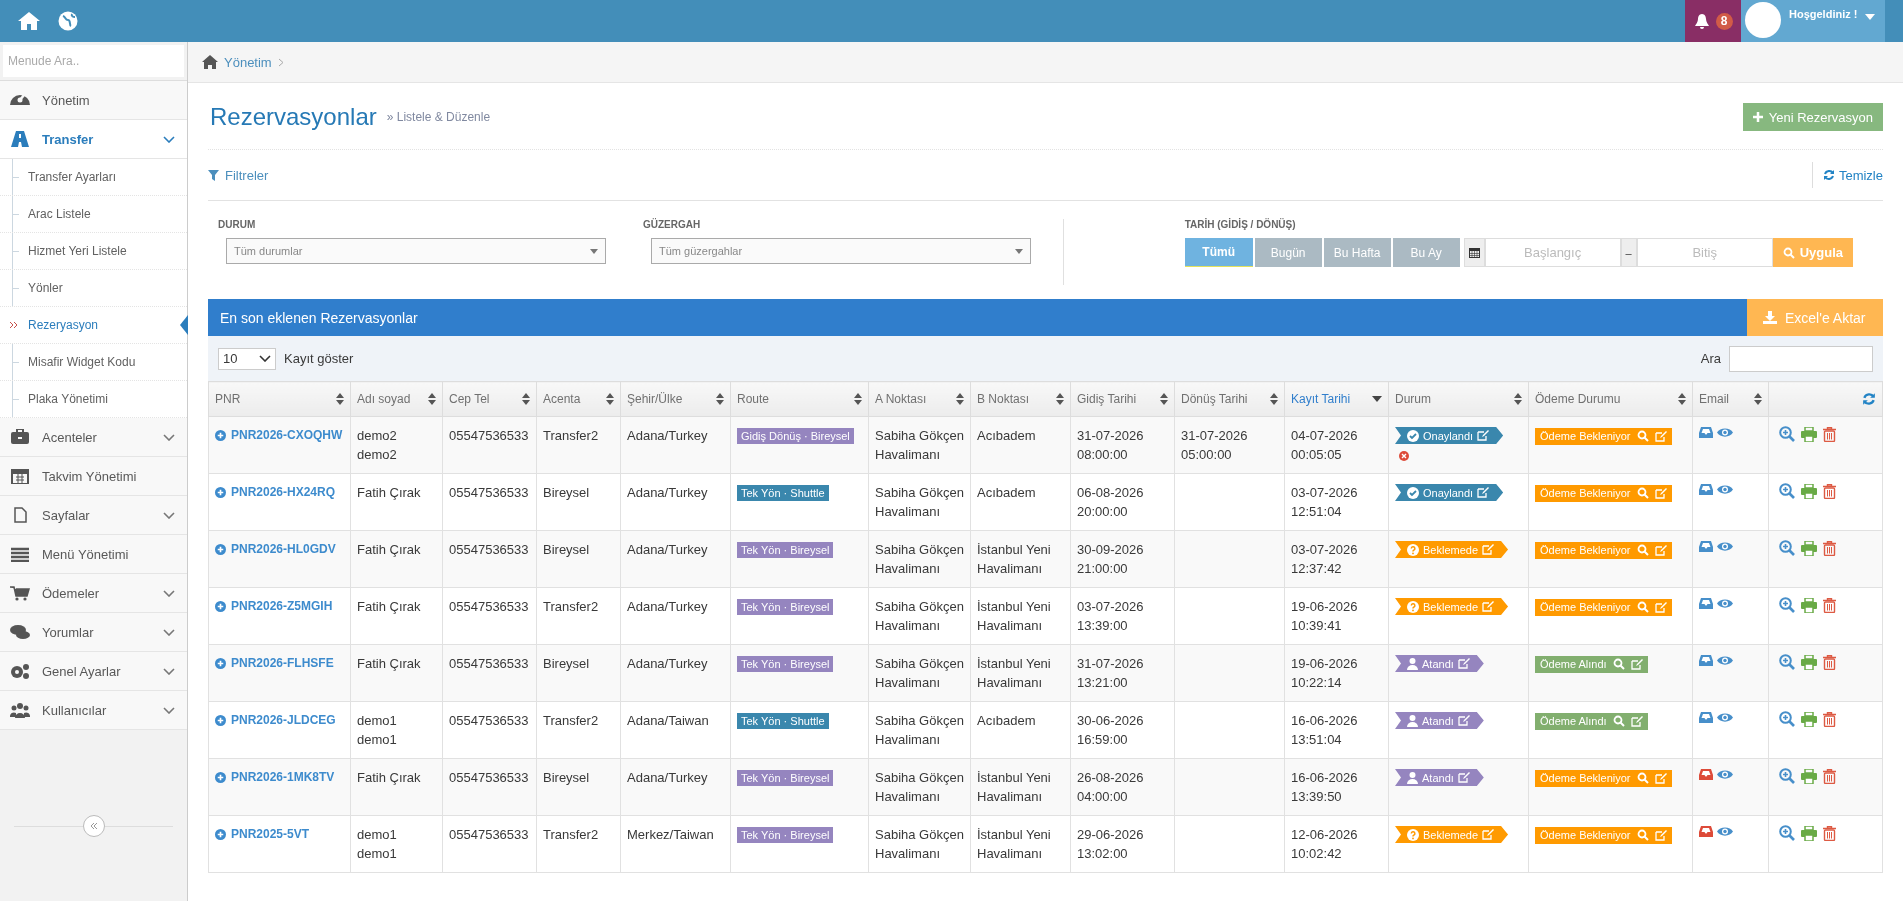 The width and height of the screenshot is (1903, 901). What do you see at coordinates (1413, 399) in the screenshot?
I see `column-header: Durum` at bounding box center [1413, 399].